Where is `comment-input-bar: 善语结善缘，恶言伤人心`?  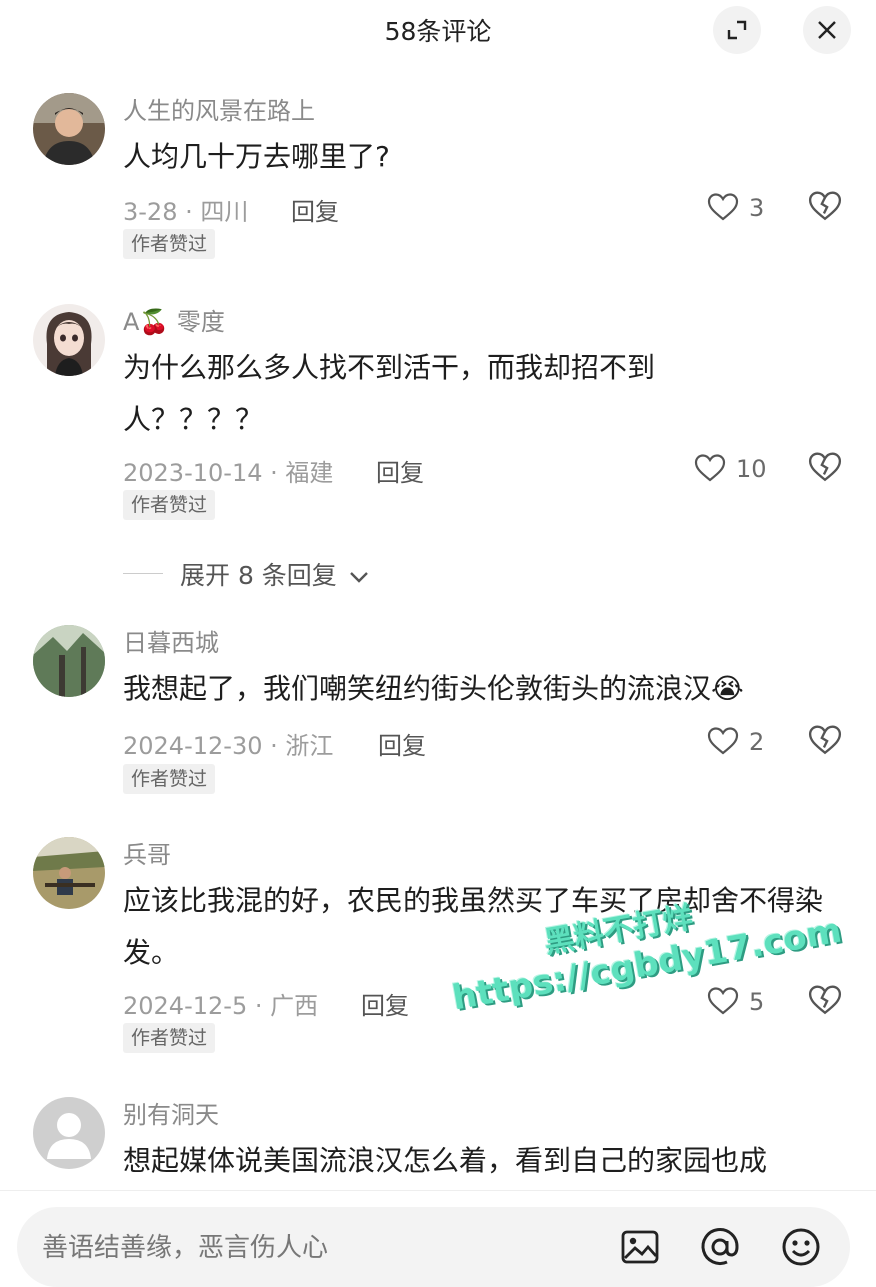 comment-input-bar: 善语结善缘，恶言伤人心 is located at coordinates (433, 1247).